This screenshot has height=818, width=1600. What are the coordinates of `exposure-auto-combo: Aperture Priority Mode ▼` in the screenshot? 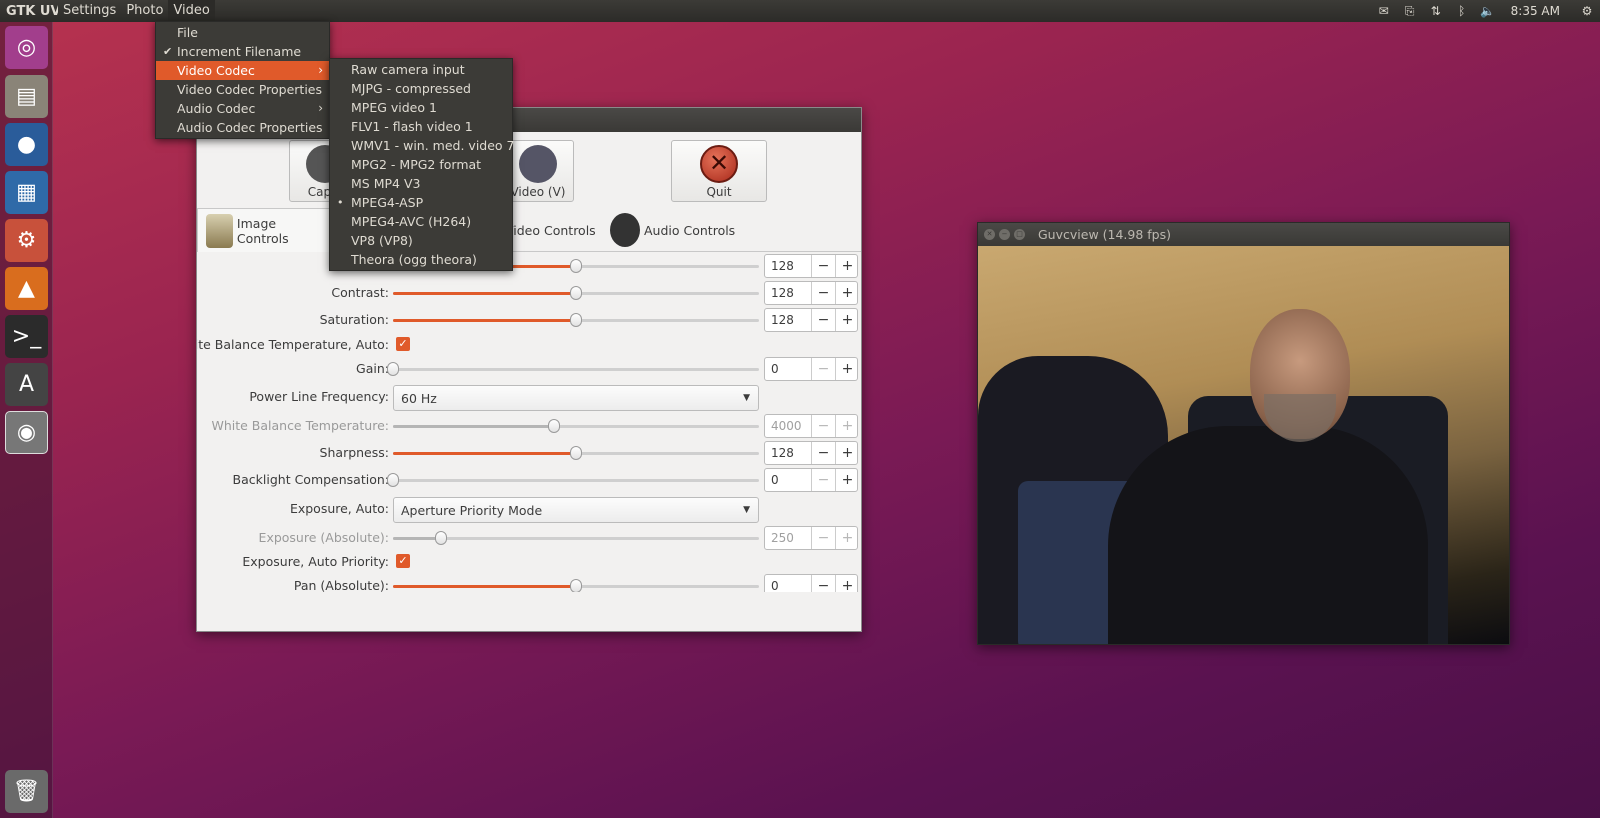 It's located at (576, 510).